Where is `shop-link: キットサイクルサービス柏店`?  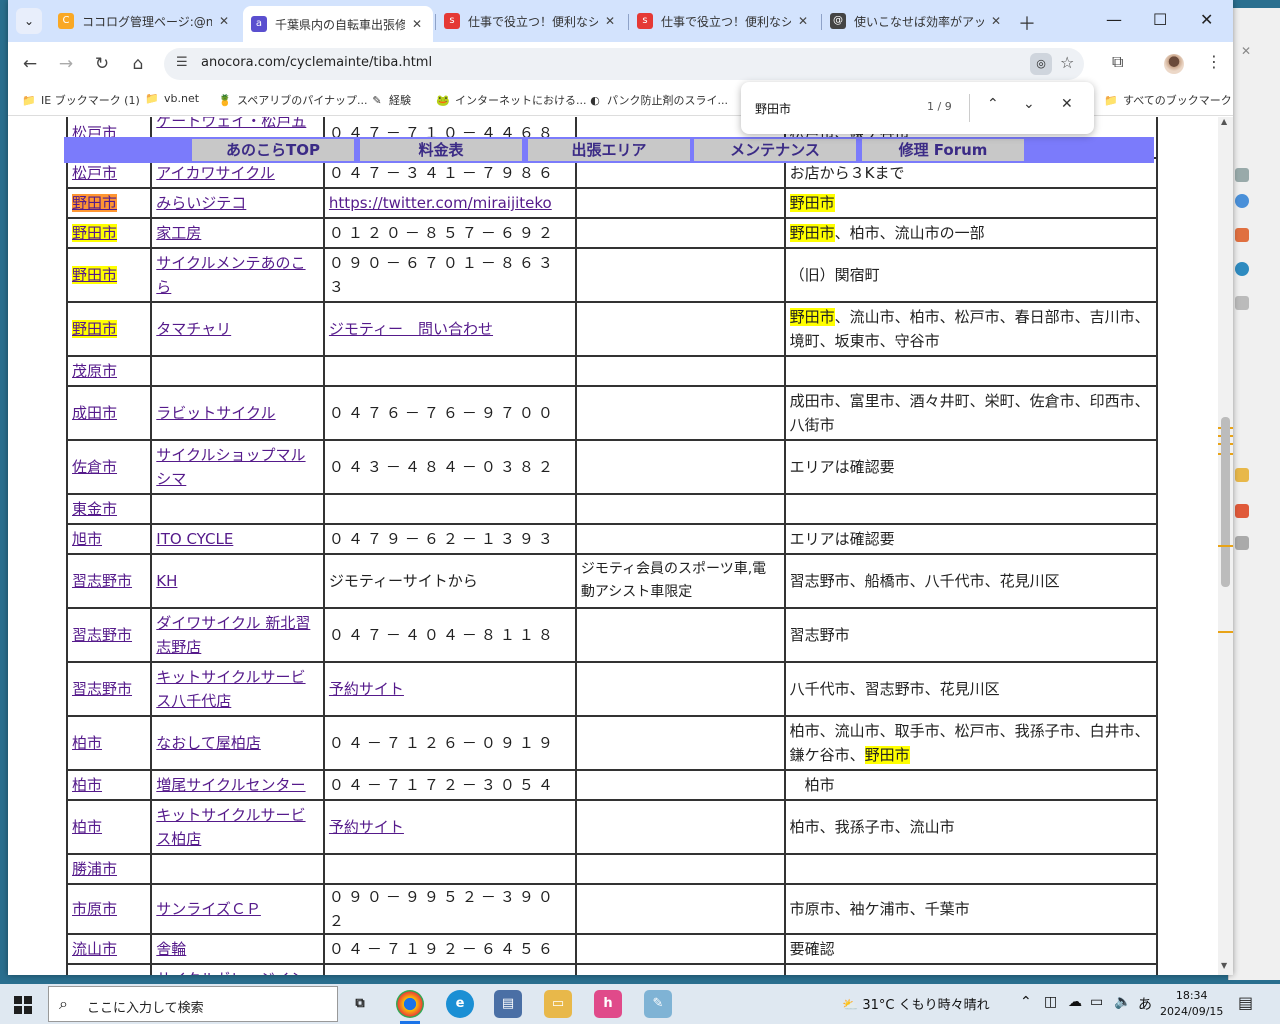 shop-link: キットサイクルサービス柏店 is located at coordinates (230, 827).